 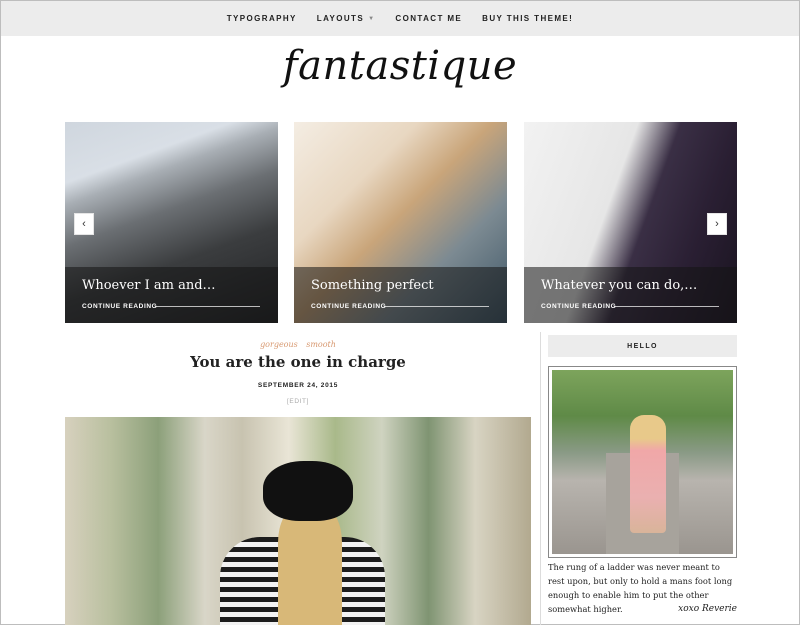 I want to click on signature: xoxo Reverie, so click(x=707, y=609).